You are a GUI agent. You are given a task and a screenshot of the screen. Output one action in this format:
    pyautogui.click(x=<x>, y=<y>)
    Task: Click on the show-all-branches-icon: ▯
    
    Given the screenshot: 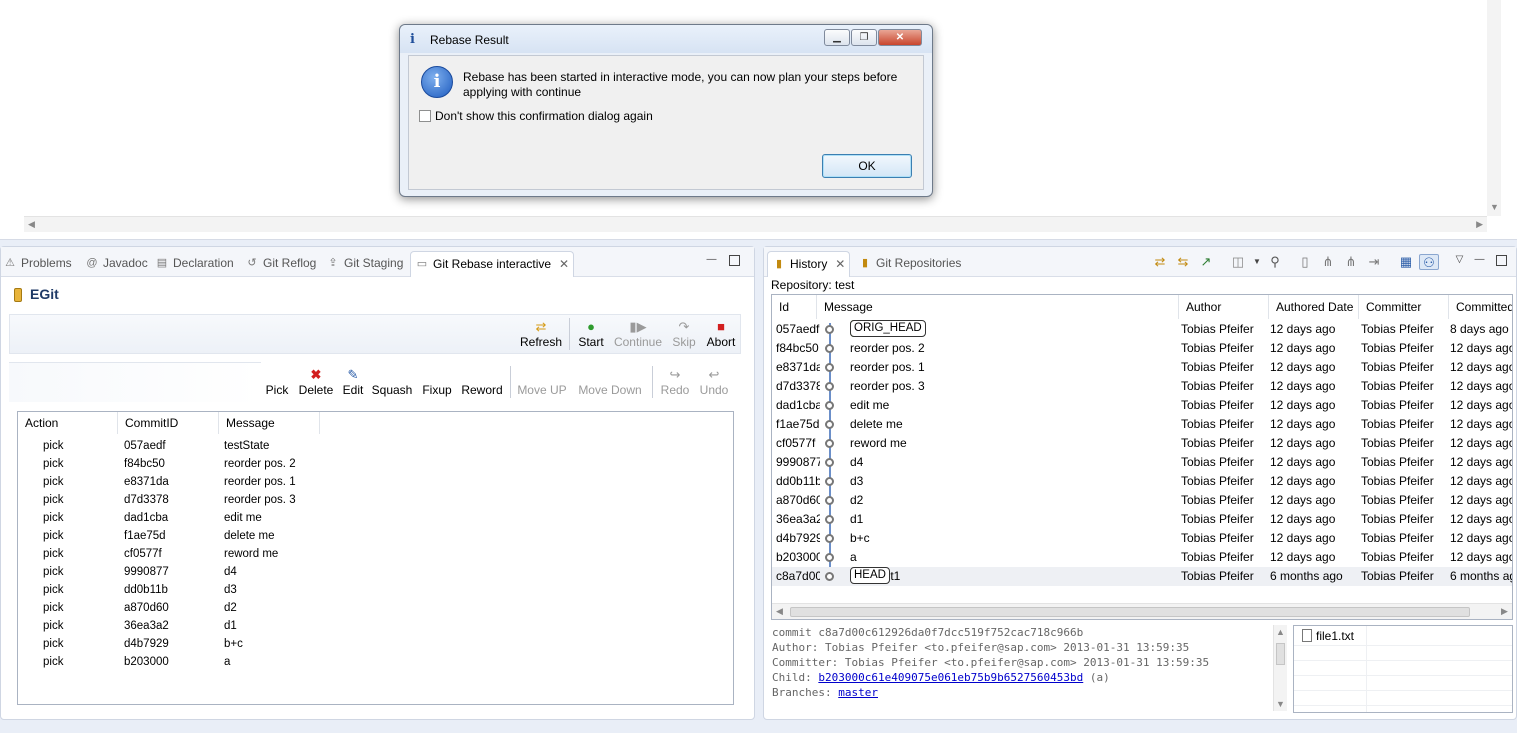 What is the action you would take?
    pyautogui.click(x=1305, y=262)
    